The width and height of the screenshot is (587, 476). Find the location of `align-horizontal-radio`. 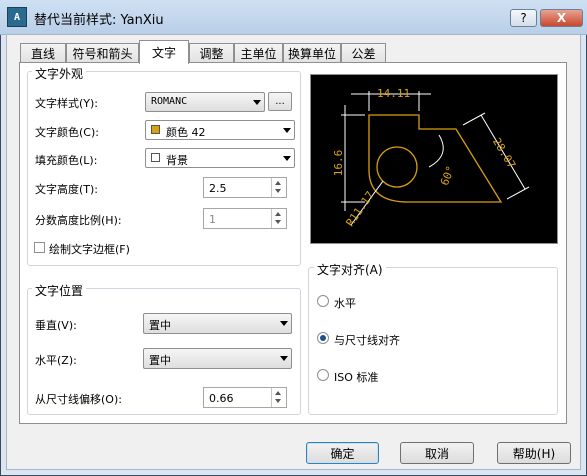

align-horizontal-radio is located at coordinates (323, 301).